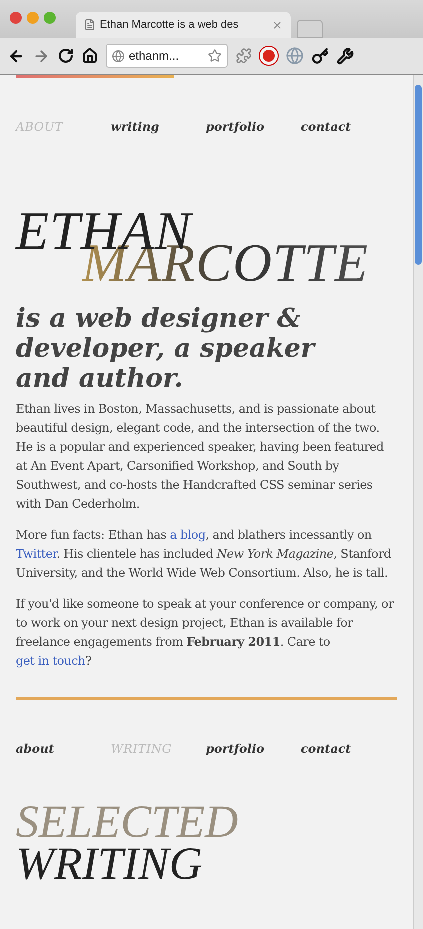 The height and width of the screenshot is (929, 423). Describe the element at coordinates (16, 18) in the screenshot. I see `close-window-icon` at that location.